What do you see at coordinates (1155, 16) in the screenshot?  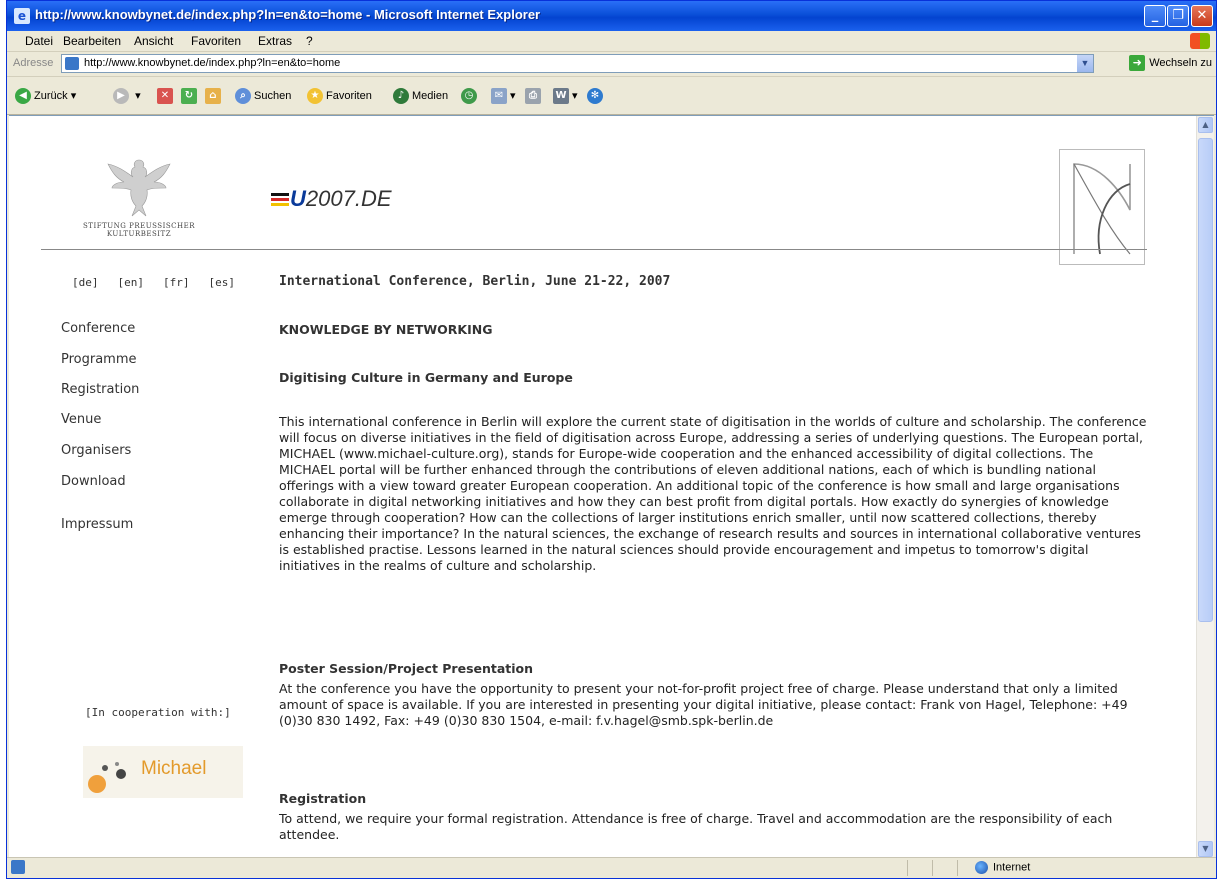 I see `minimize-button: _` at bounding box center [1155, 16].